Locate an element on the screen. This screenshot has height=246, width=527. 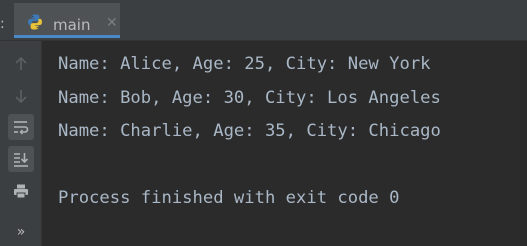
print-icon is located at coordinates (21, 191).